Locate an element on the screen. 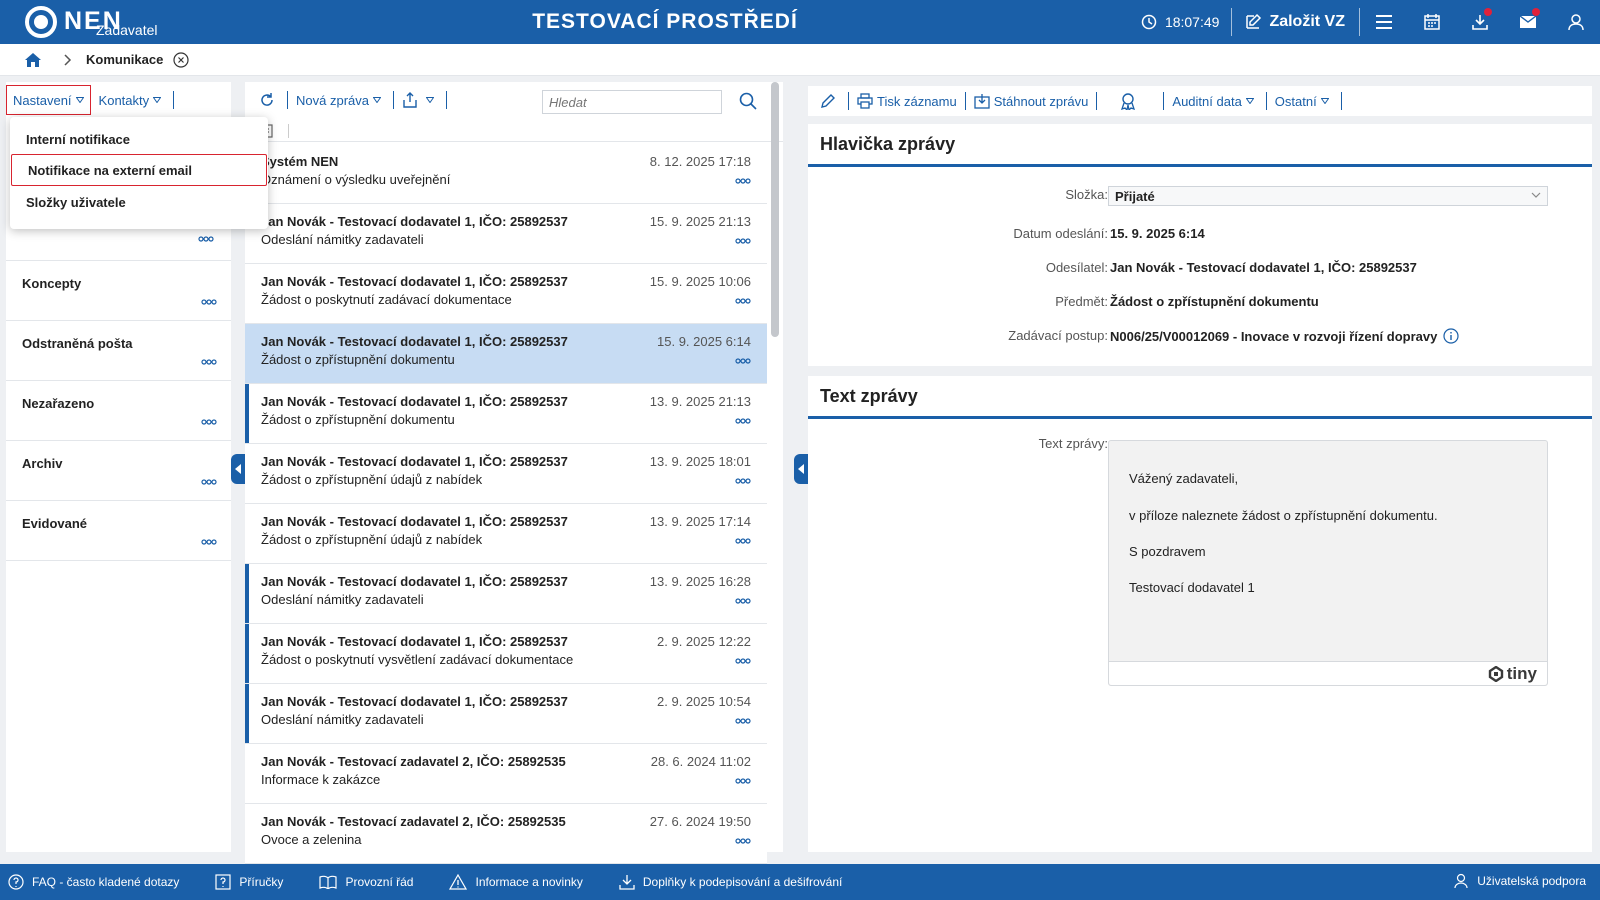 The height and width of the screenshot is (900, 1600). home-icon is located at coordinates (33, 60).